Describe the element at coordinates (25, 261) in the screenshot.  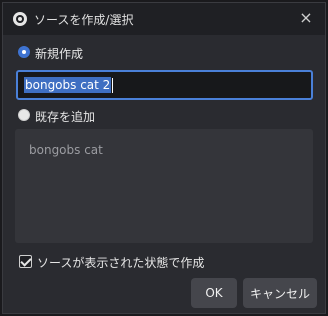
I see `visible-checkbox` at that location.